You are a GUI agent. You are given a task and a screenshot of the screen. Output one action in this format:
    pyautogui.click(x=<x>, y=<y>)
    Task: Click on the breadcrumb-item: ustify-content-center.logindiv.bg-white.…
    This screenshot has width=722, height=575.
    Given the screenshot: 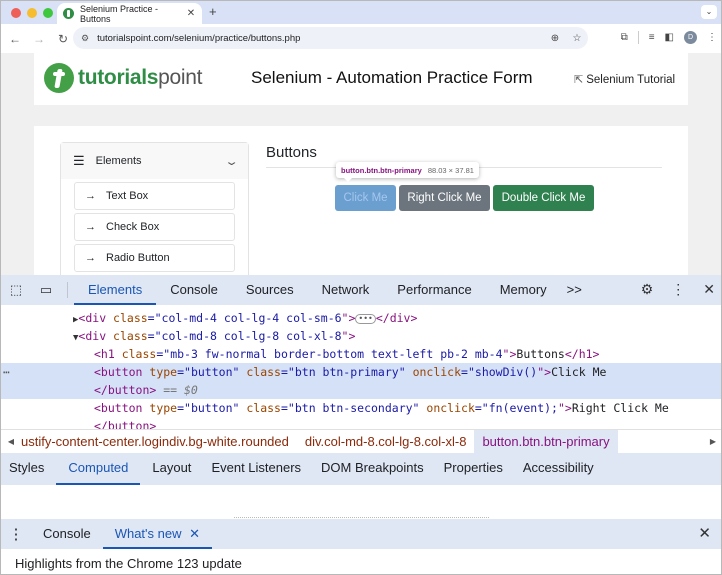 What is the action you would take?
    pyautogui.click(x=159, y=442)
    